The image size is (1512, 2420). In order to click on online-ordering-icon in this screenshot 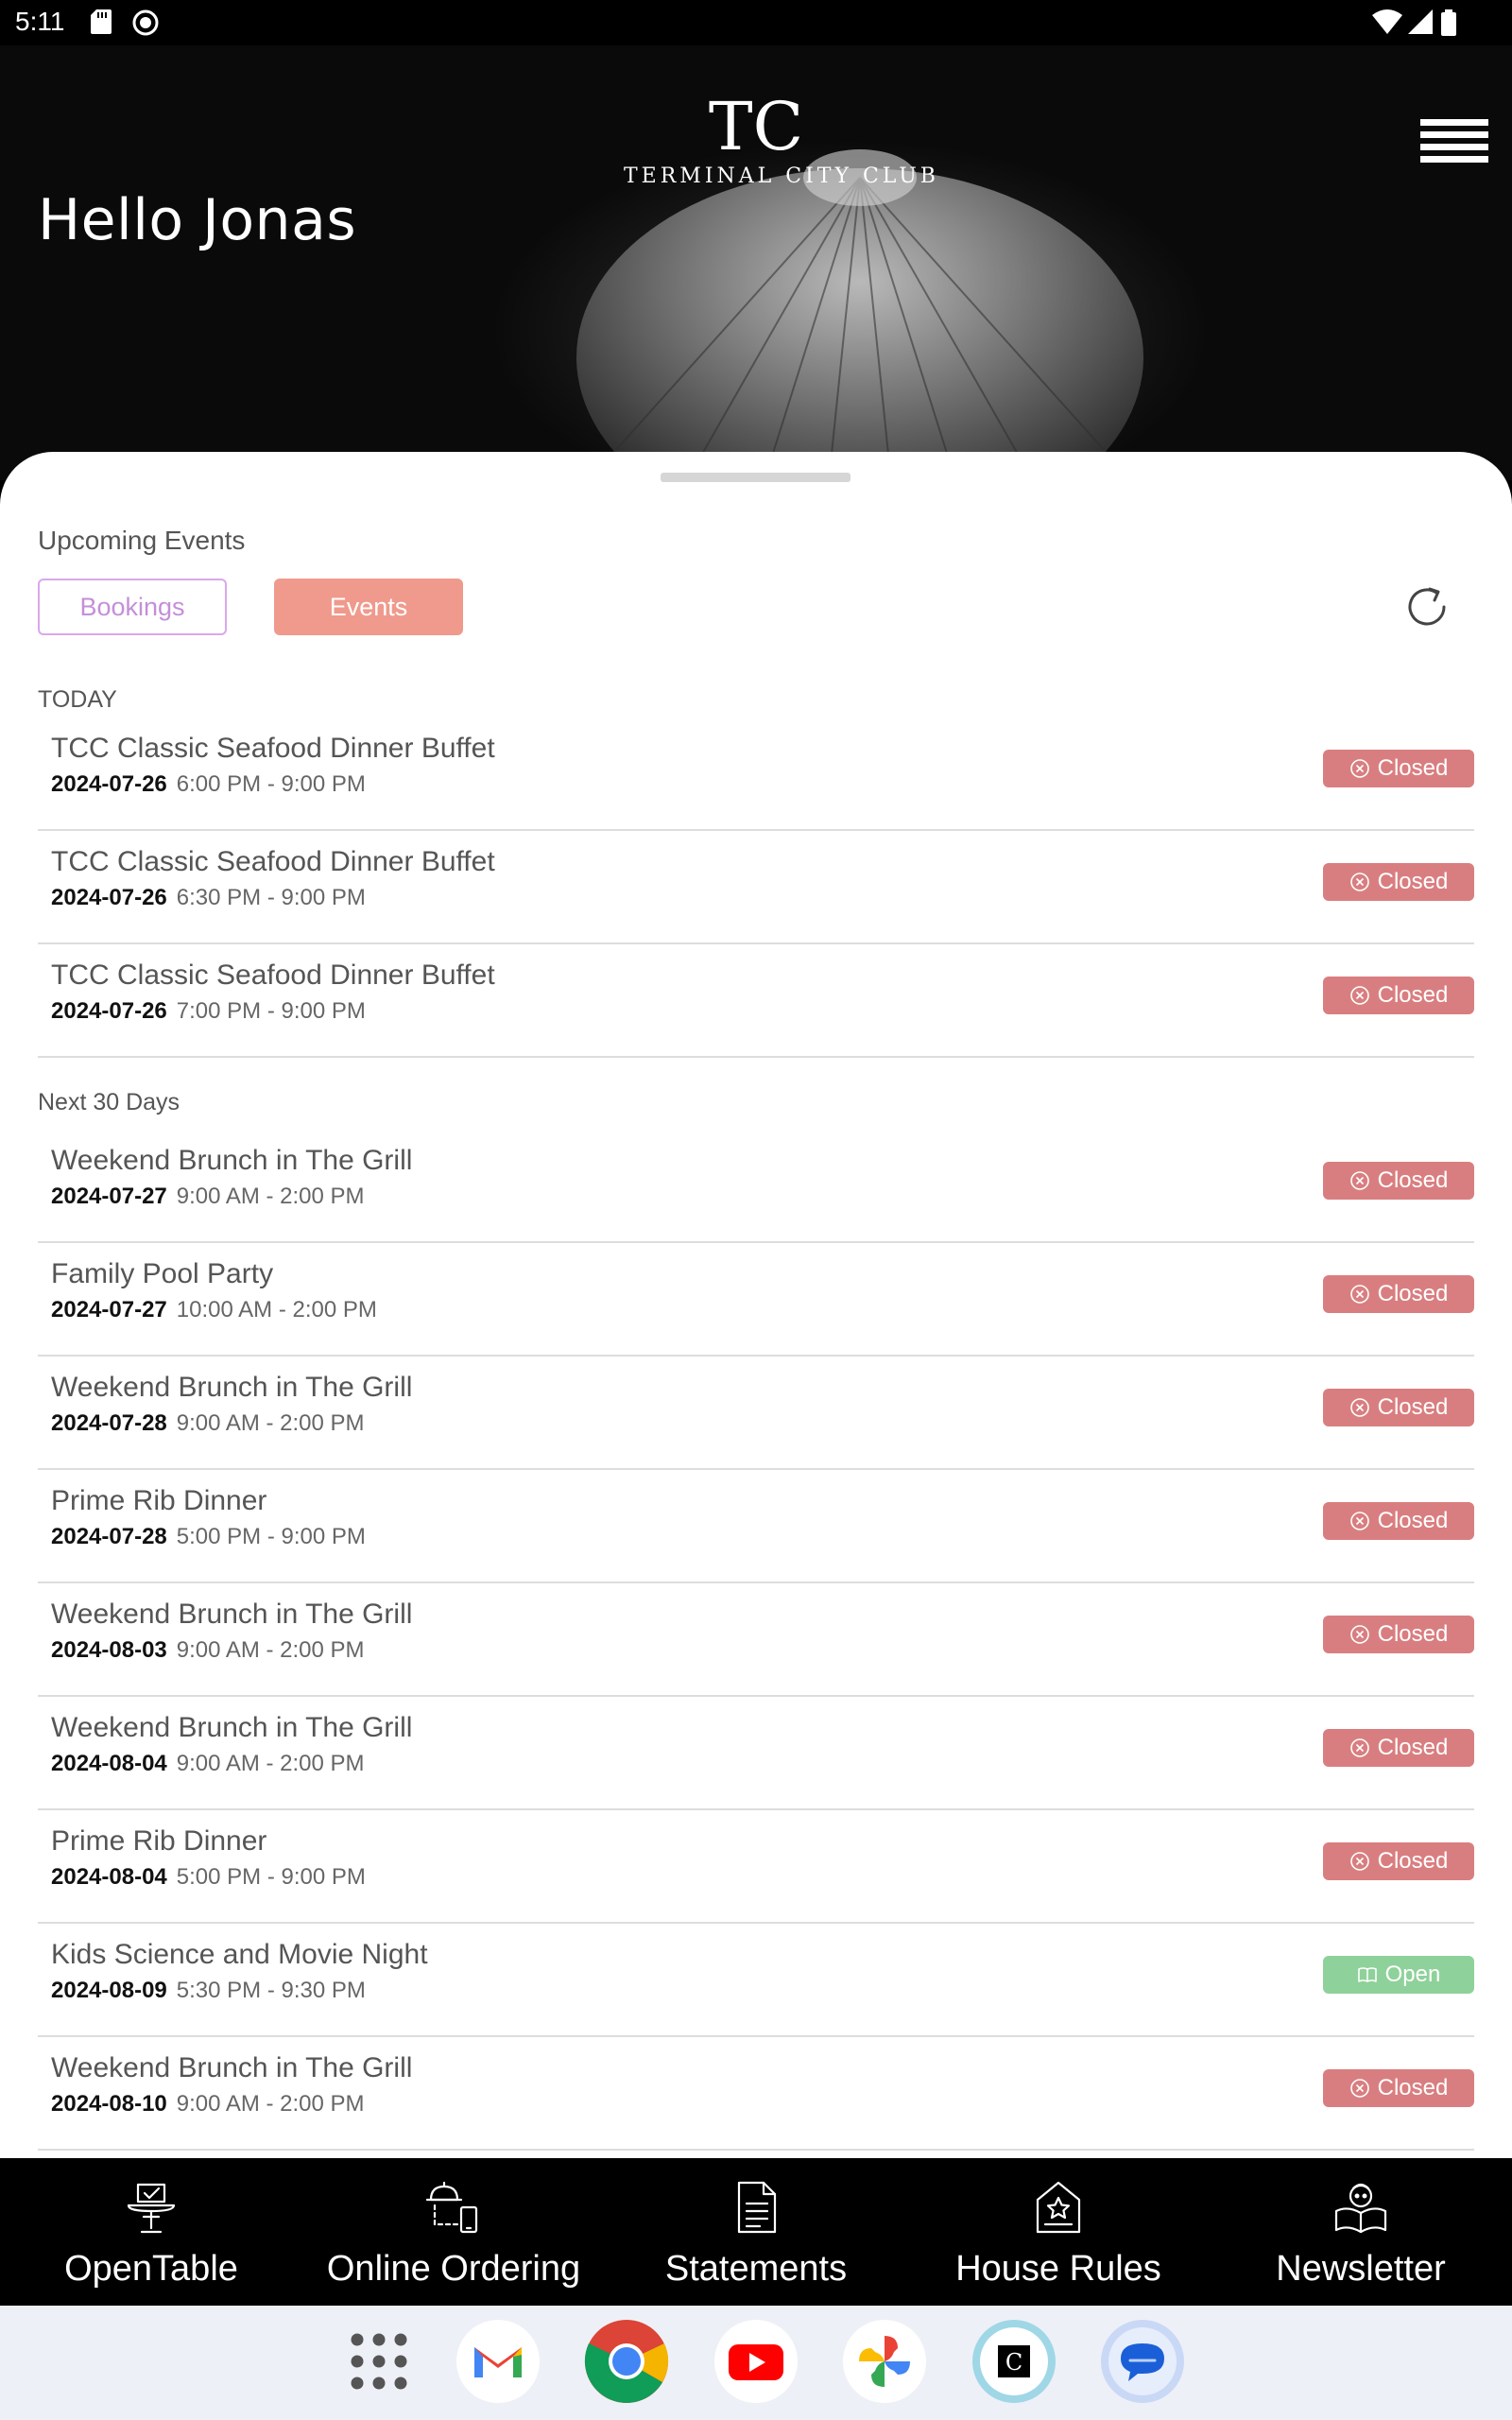, I will do `click(451, 2207)`.